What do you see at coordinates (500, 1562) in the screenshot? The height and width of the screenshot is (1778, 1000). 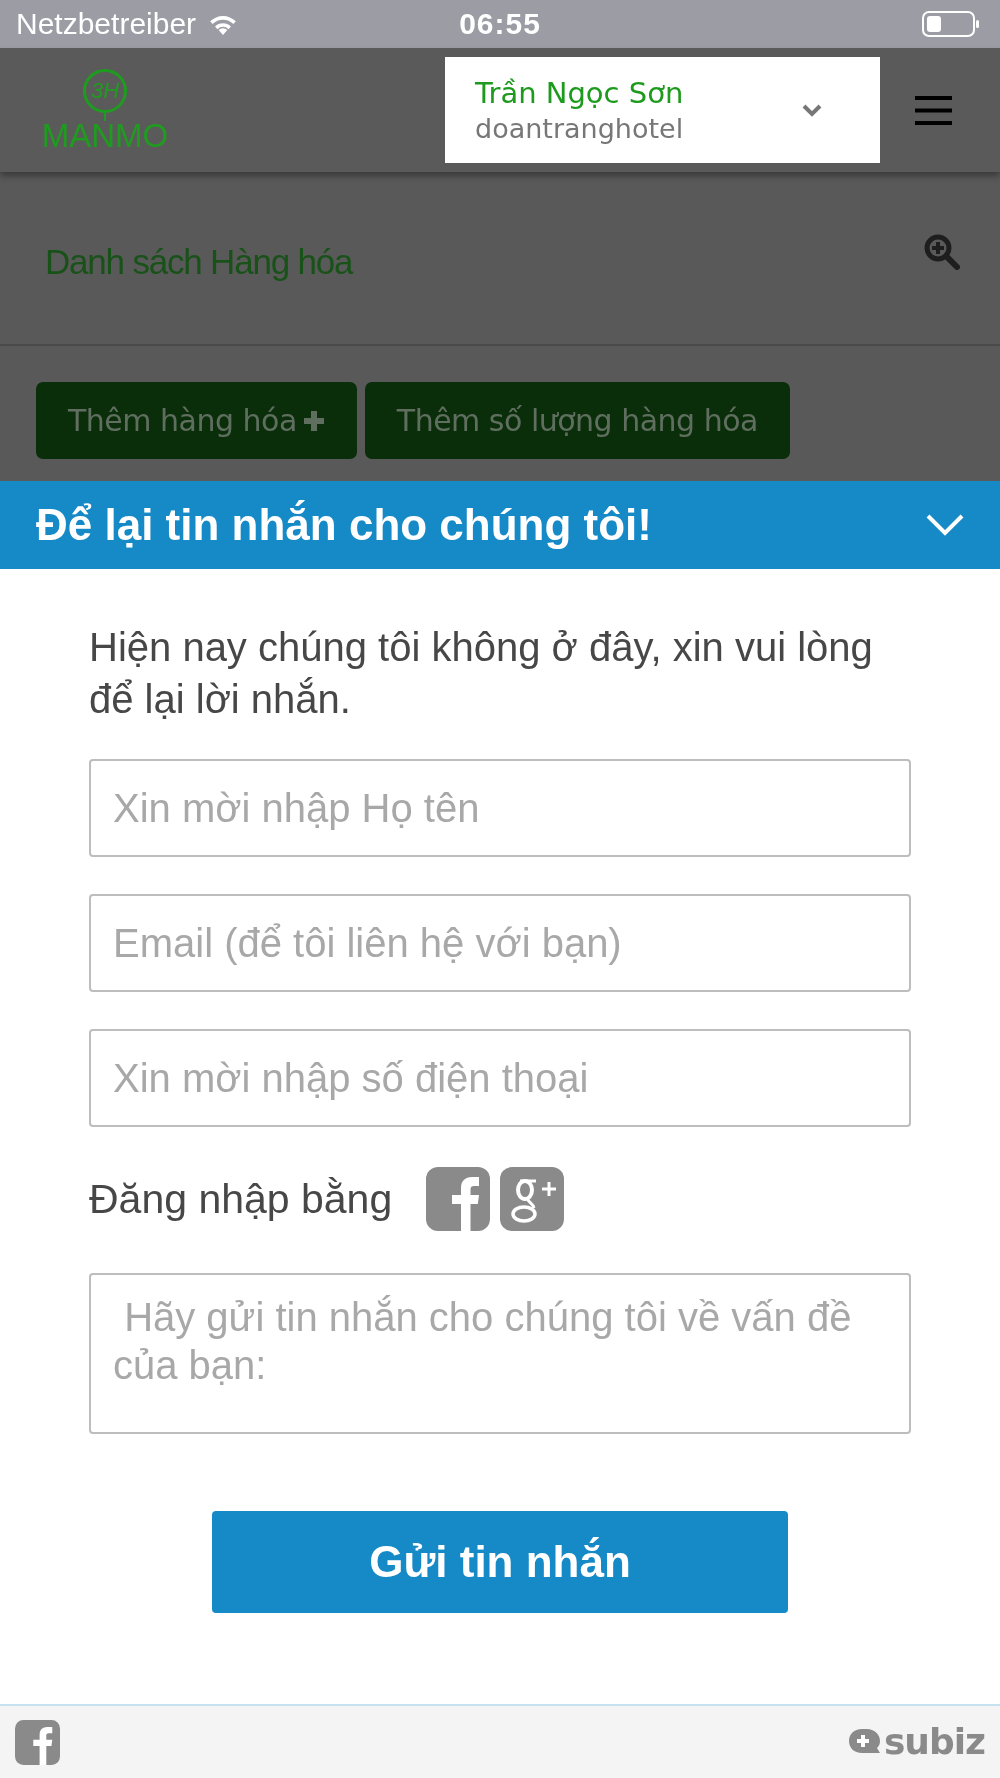 I see `send-message-button: Gửi tin nhắn` at bounding box center [500, 1562].